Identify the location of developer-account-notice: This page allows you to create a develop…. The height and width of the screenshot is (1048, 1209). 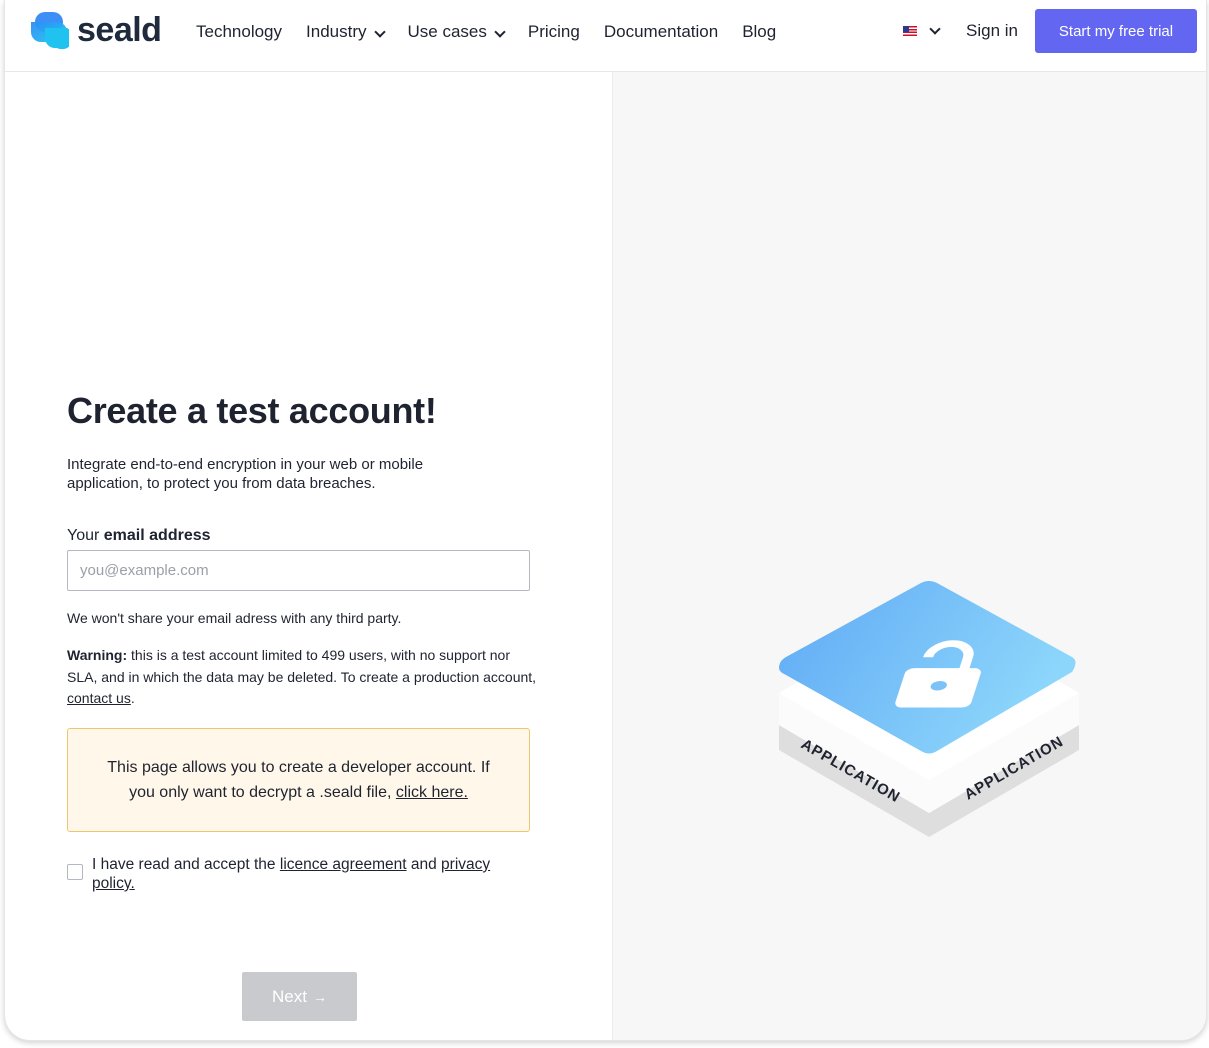
(298, 780).